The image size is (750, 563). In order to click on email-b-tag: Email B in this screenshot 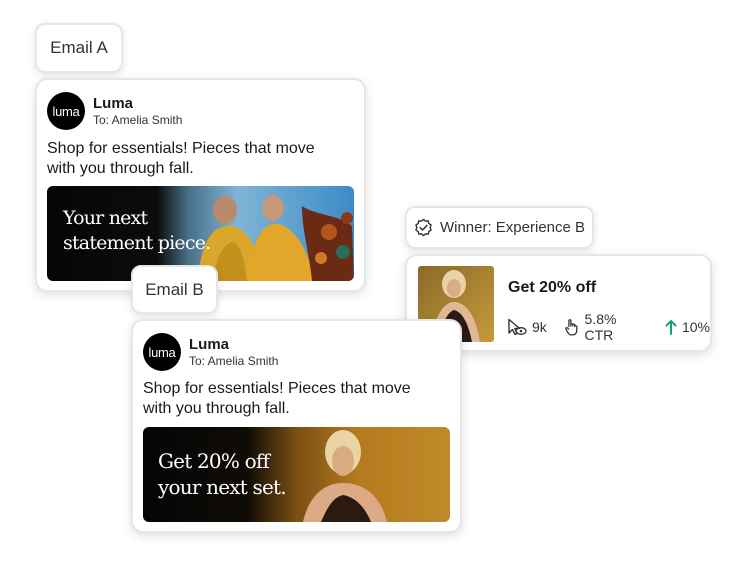, I will do `click(174, 289)`.